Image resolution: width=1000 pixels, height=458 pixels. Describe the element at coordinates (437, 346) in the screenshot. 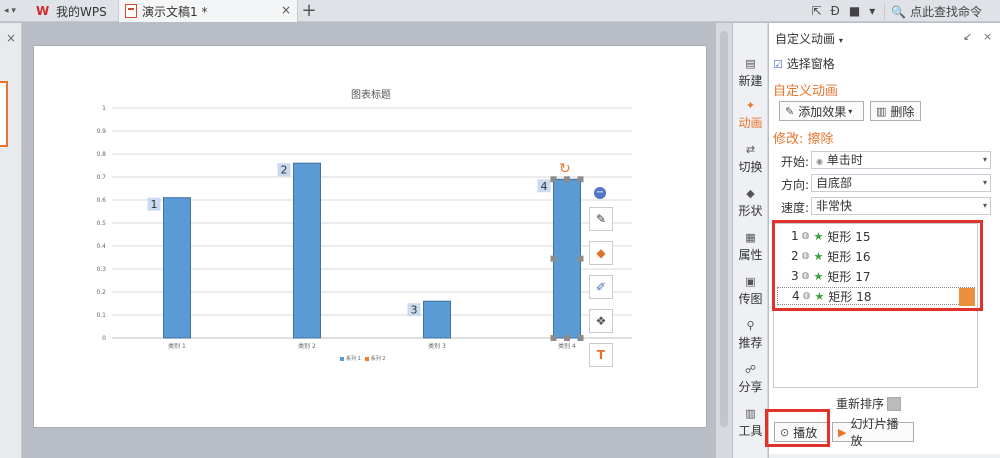

I see `x-tick-label: 类别 3` at that location.